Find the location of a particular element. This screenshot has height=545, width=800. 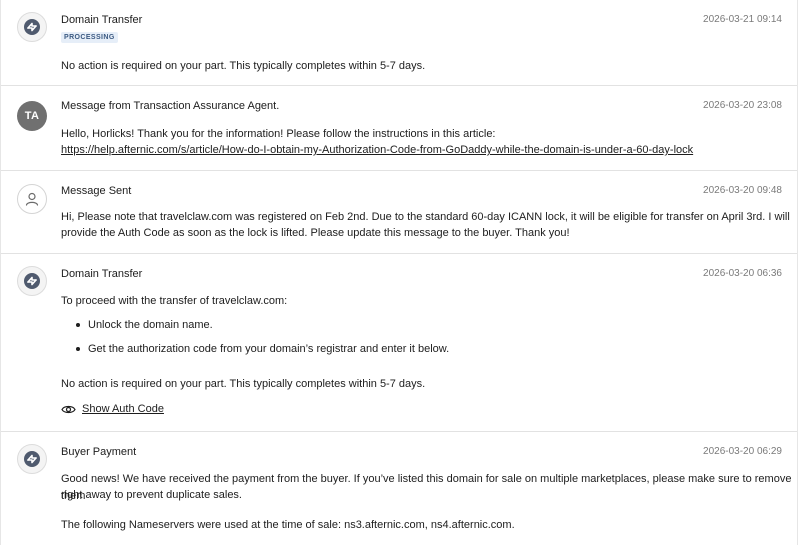

list-item: Unlock the domain name. is located at coordinates (255, 329).